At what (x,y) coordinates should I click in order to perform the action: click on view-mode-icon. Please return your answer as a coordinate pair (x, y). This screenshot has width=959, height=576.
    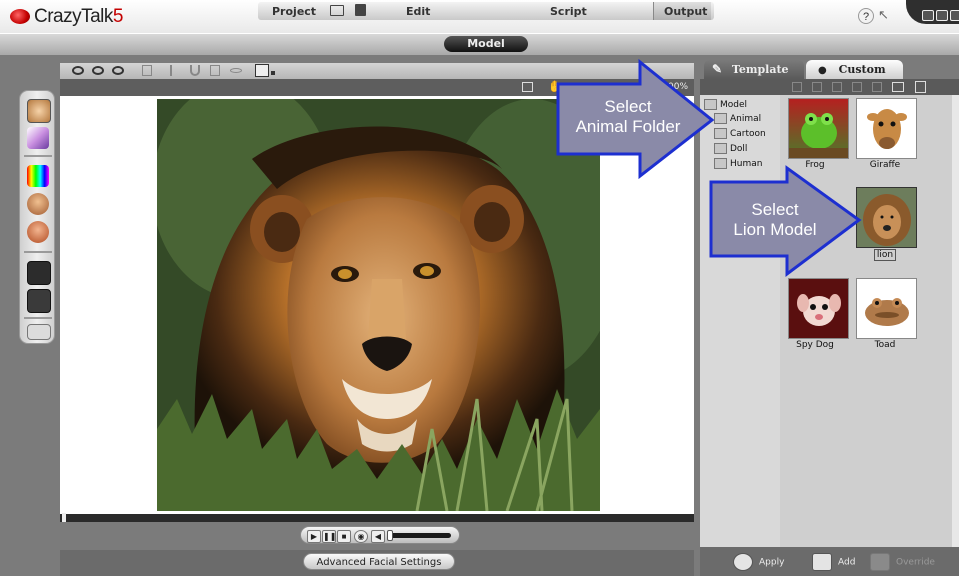
    Looking at the image, I should click on (898, 87).